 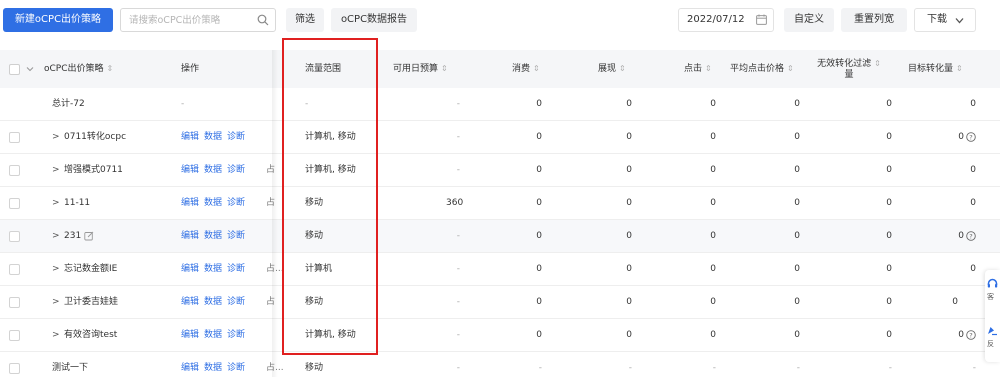 What do you see at coordinates (990, 344) in the screenshot?
I see `feedback-label: 反` at bounding box center [990, 344].